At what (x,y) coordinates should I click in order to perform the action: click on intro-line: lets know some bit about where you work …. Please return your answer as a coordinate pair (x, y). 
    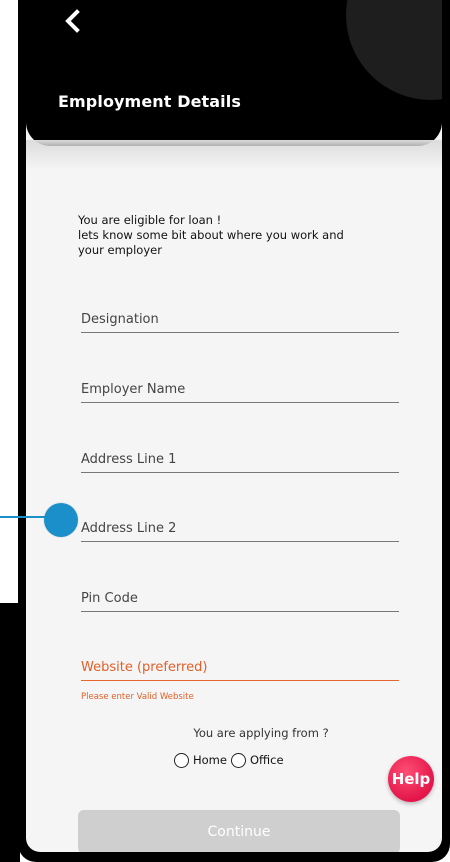
    Looking at the image, I should click on (211, 235).